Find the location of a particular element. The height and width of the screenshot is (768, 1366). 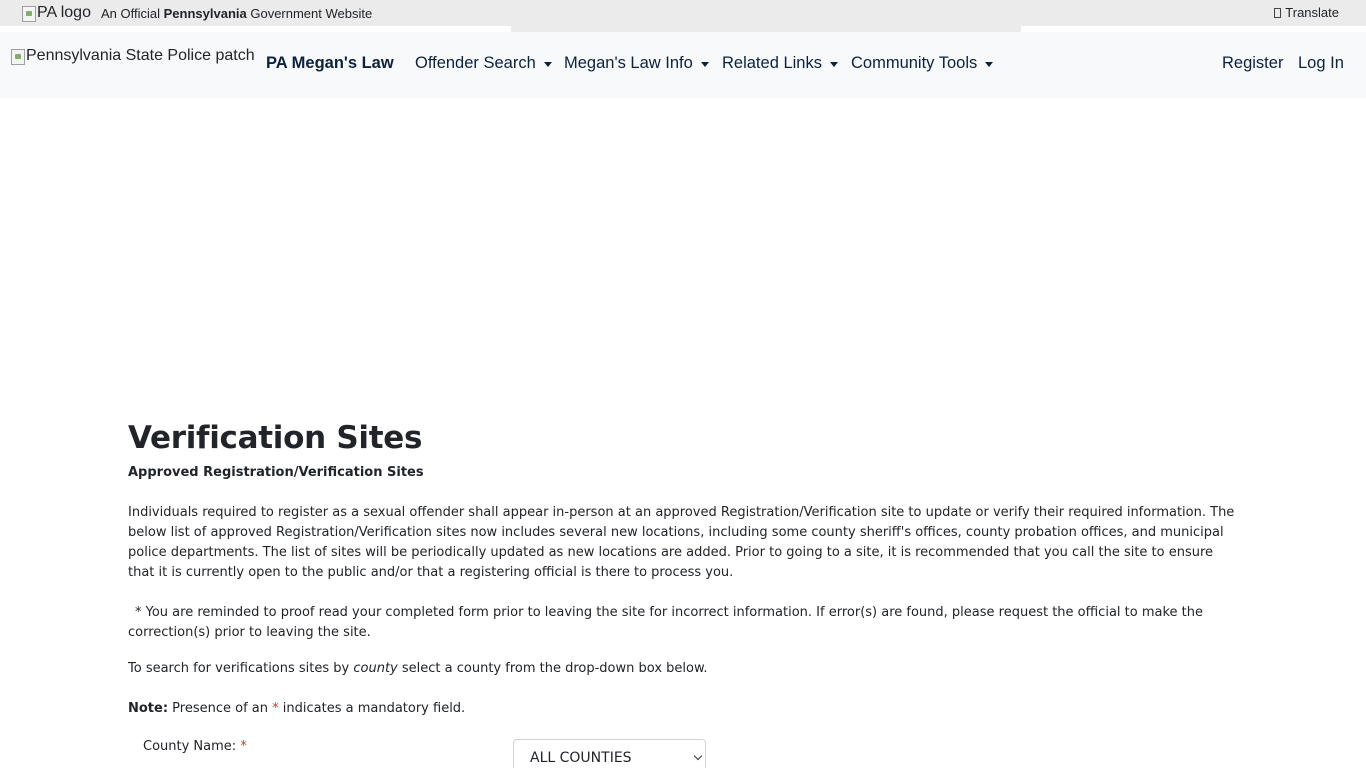

note-prefix: Presence of an is located at coordinates (220, 708).